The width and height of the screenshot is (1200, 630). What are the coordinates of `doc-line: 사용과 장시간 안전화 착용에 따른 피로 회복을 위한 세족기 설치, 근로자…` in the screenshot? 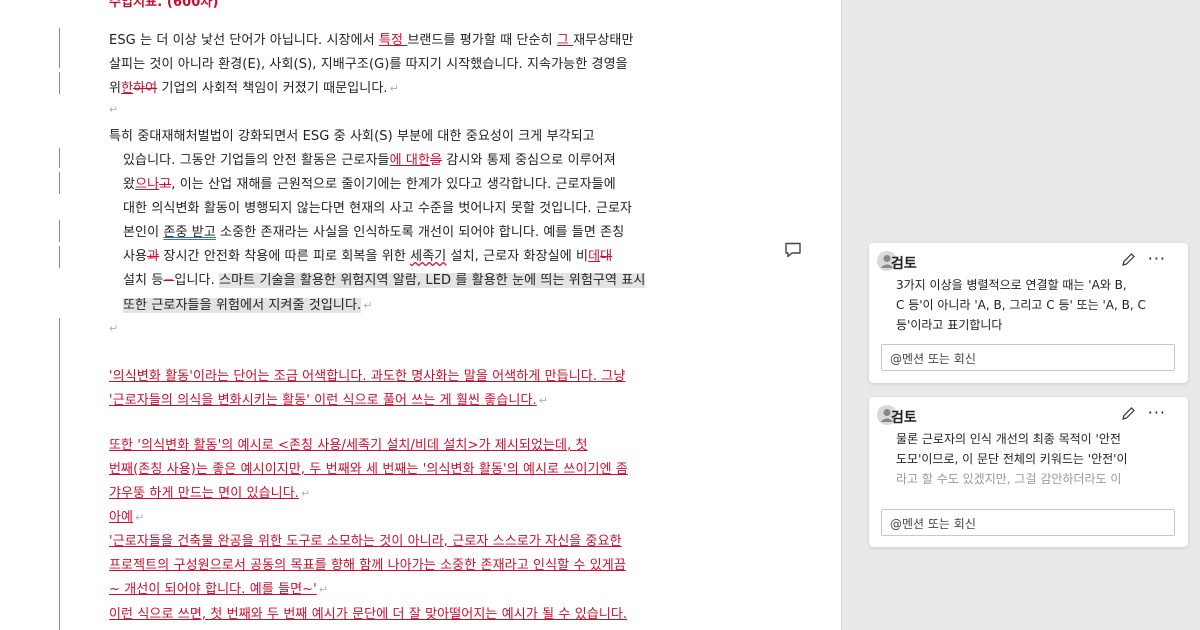 It's located at (367, 254).